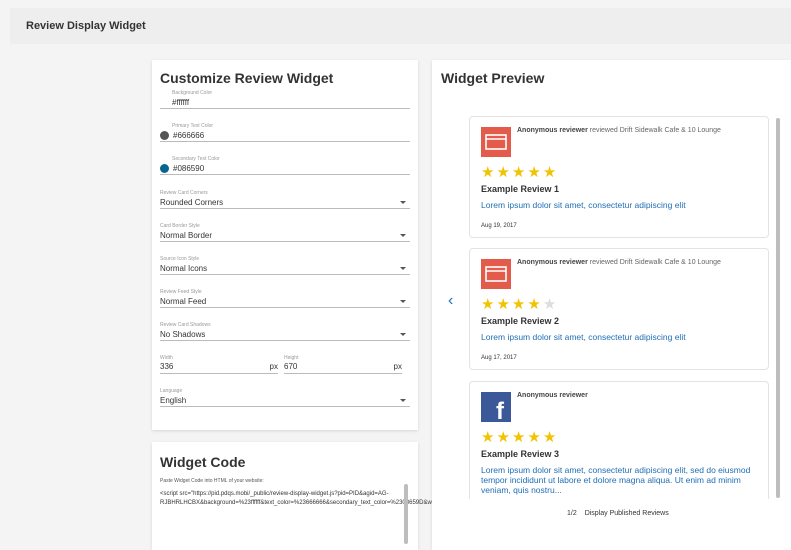 This screenshot has width=791, height=550. Describe the element at coordinates (493, 78) in the screenshot. I see `widget-preview-title: Widget Preview` at that location.